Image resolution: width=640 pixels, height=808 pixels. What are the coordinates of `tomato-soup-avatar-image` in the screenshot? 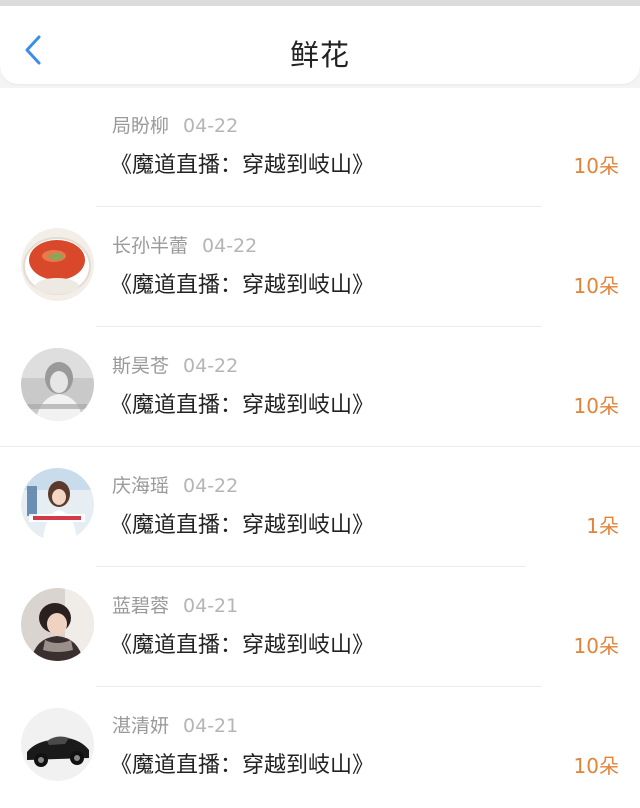 It's located at (57, 264).